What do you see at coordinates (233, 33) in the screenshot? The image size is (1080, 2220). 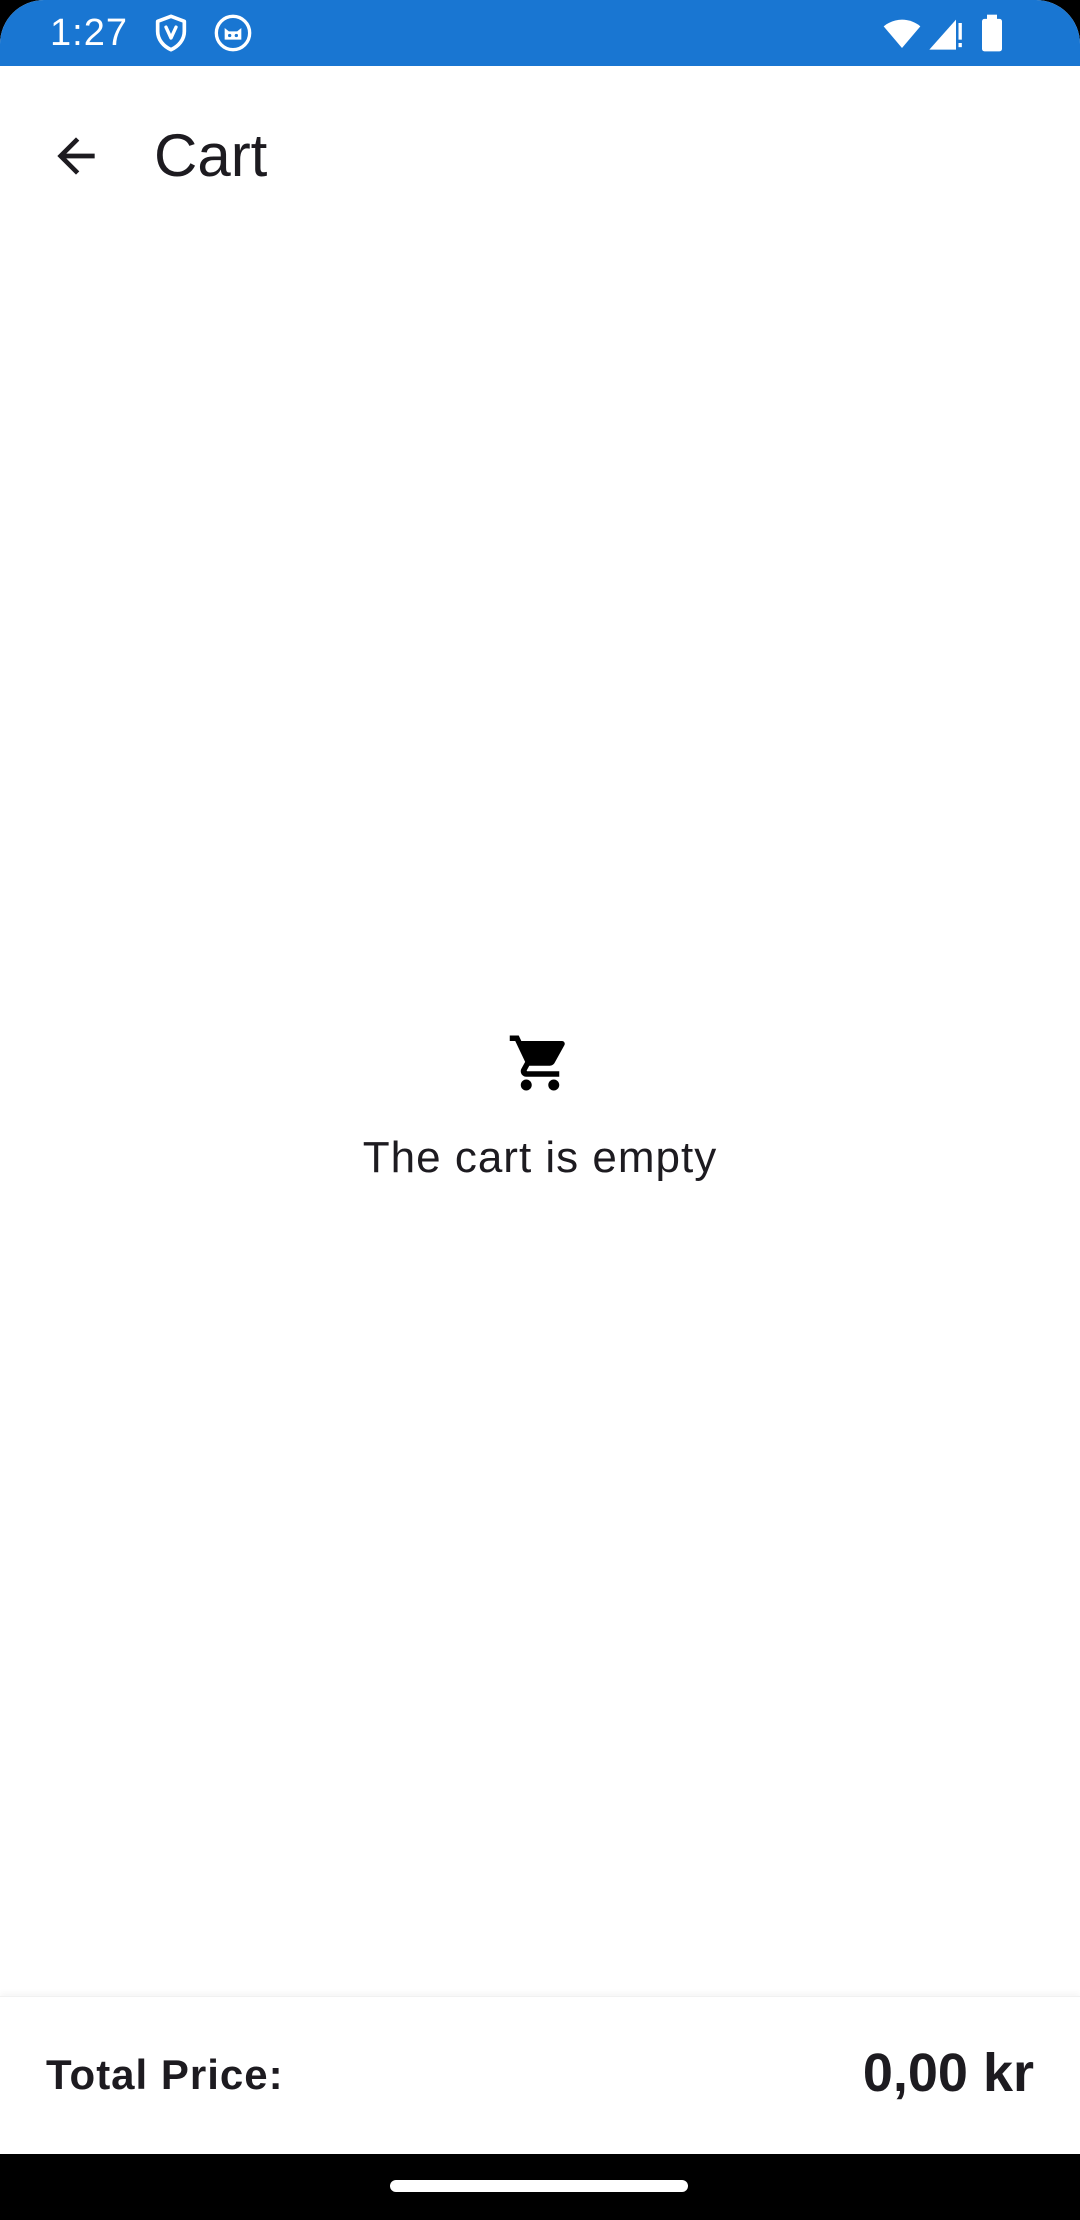 I see `cat-face-icon` at bounding box center [233, 33].